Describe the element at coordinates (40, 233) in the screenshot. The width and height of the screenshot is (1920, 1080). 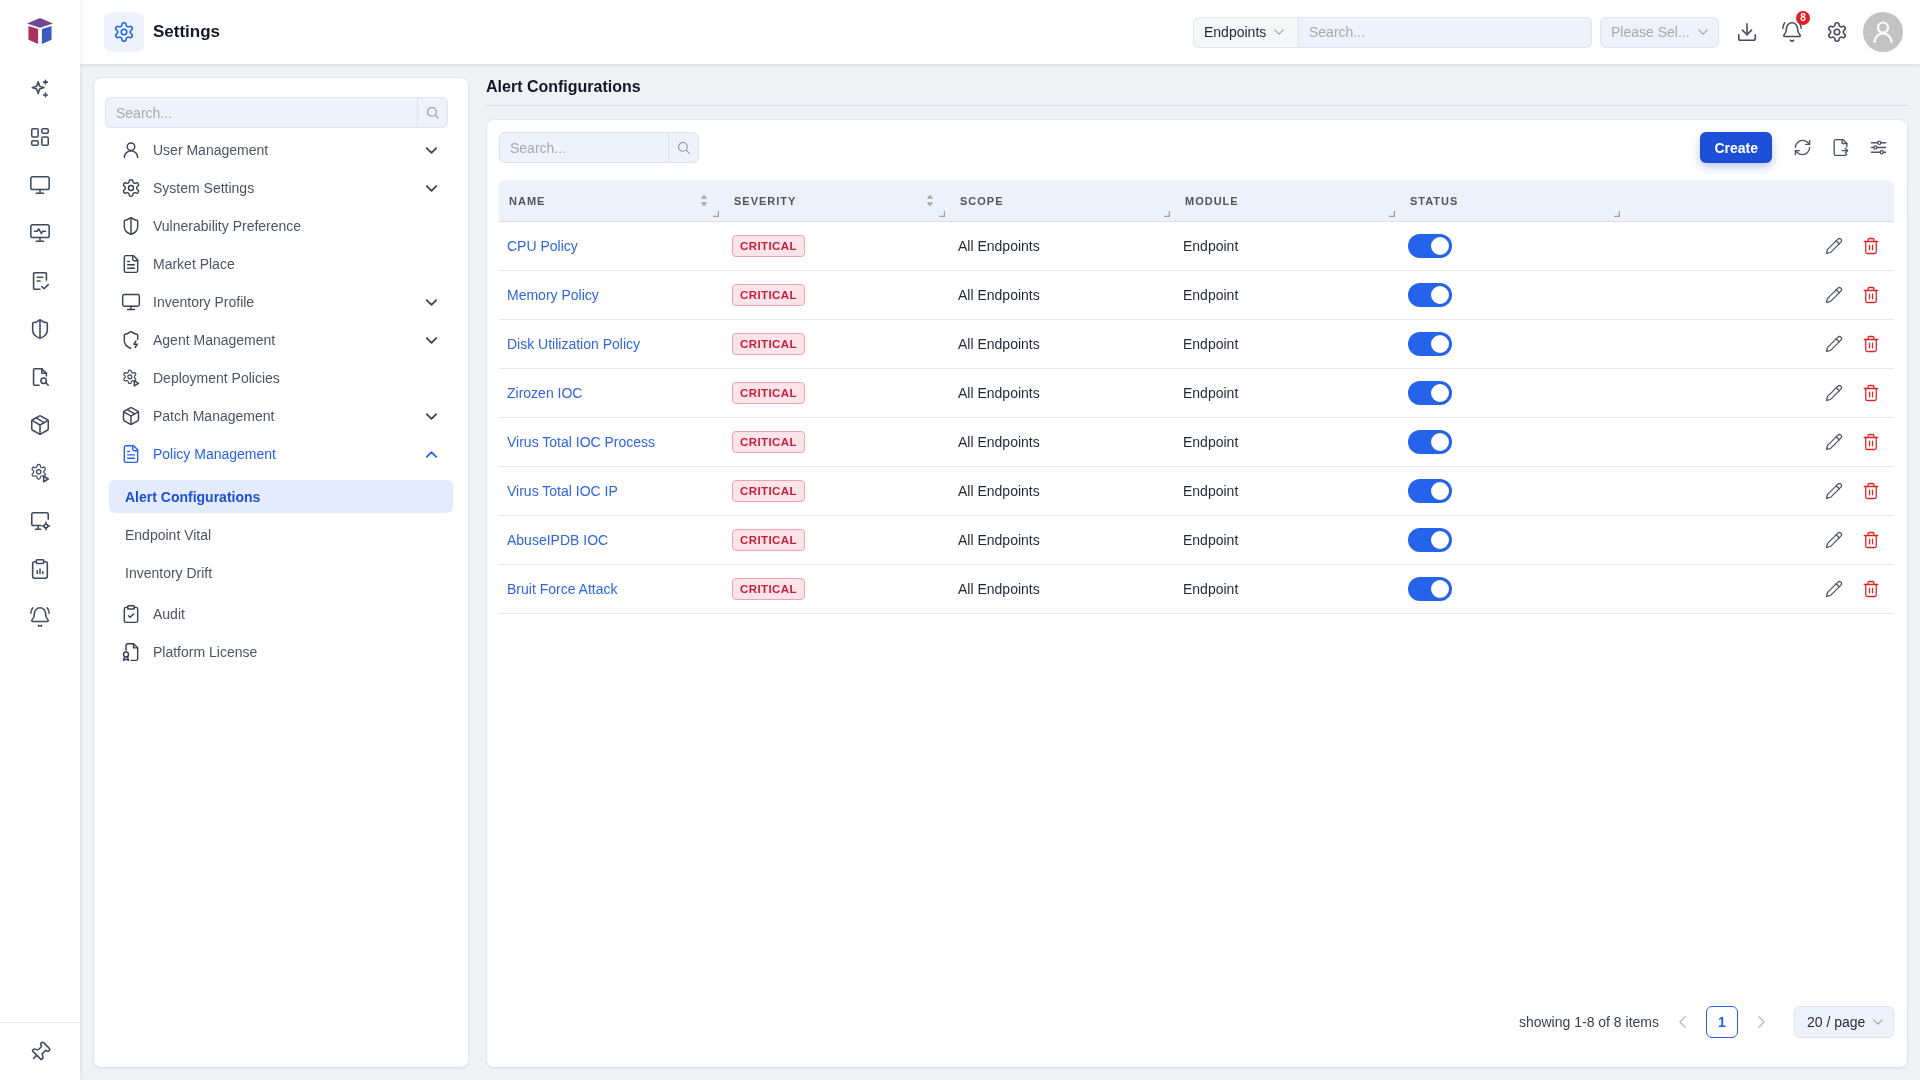
I see `monitor-pulse-icon` at that location.